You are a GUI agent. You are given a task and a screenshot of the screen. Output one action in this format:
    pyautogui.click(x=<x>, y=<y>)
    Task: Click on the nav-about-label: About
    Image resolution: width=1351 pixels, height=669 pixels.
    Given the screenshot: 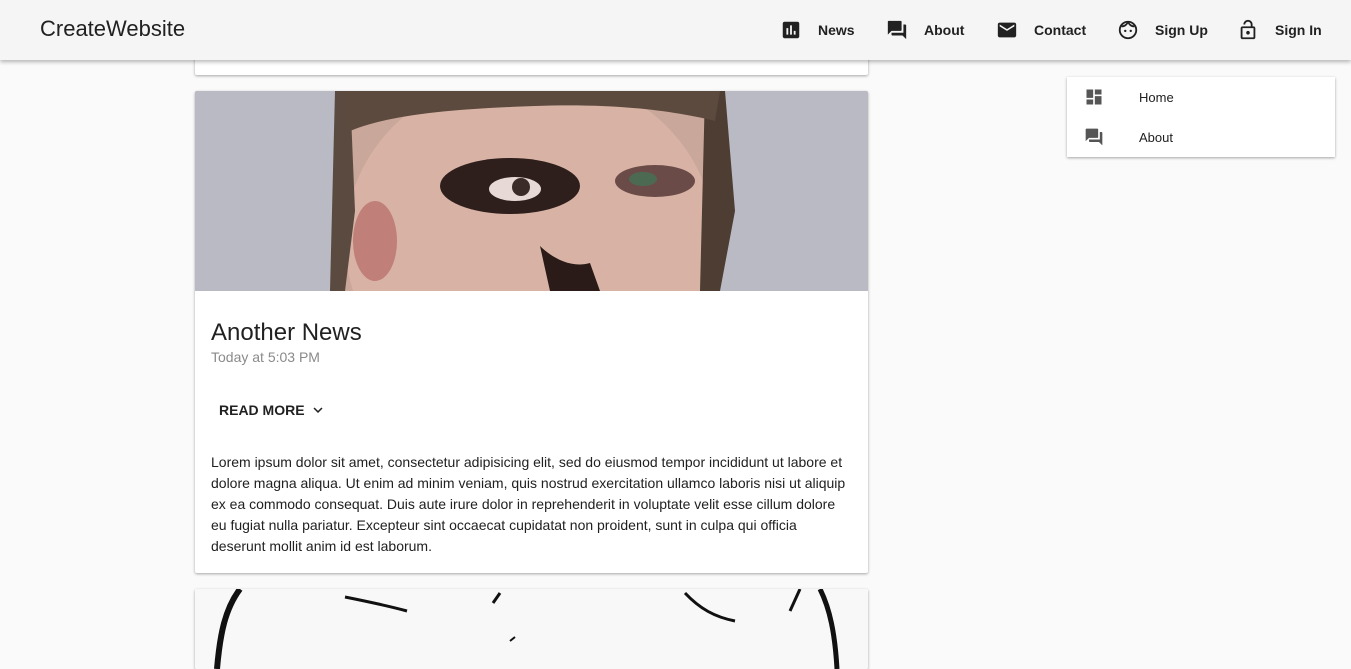 What is the action you would take?
    pyautogui.click(x=944, y=30)
    